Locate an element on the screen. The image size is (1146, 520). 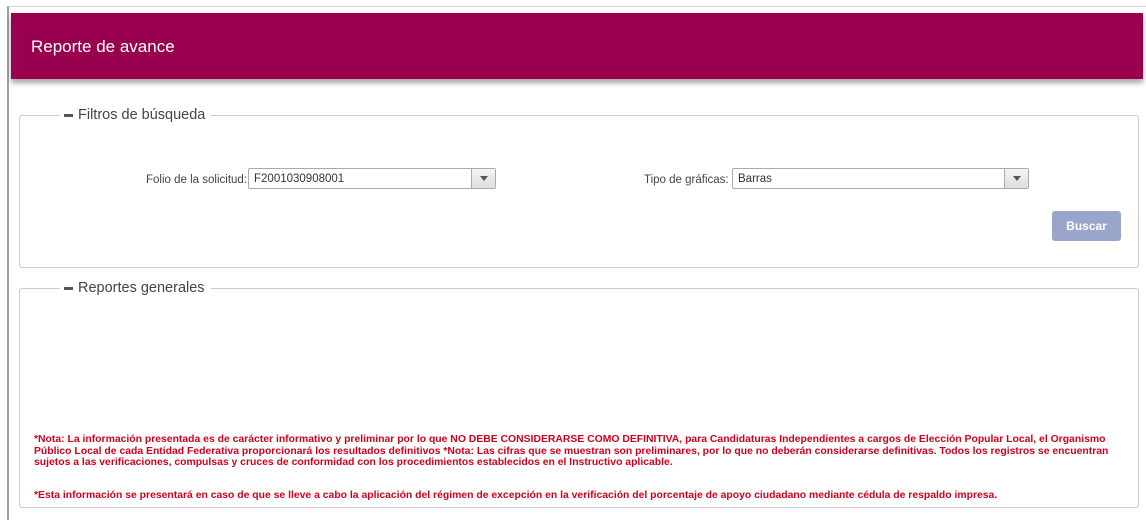
reports-legend: Reportes generales is located at coordinates (135, 288).